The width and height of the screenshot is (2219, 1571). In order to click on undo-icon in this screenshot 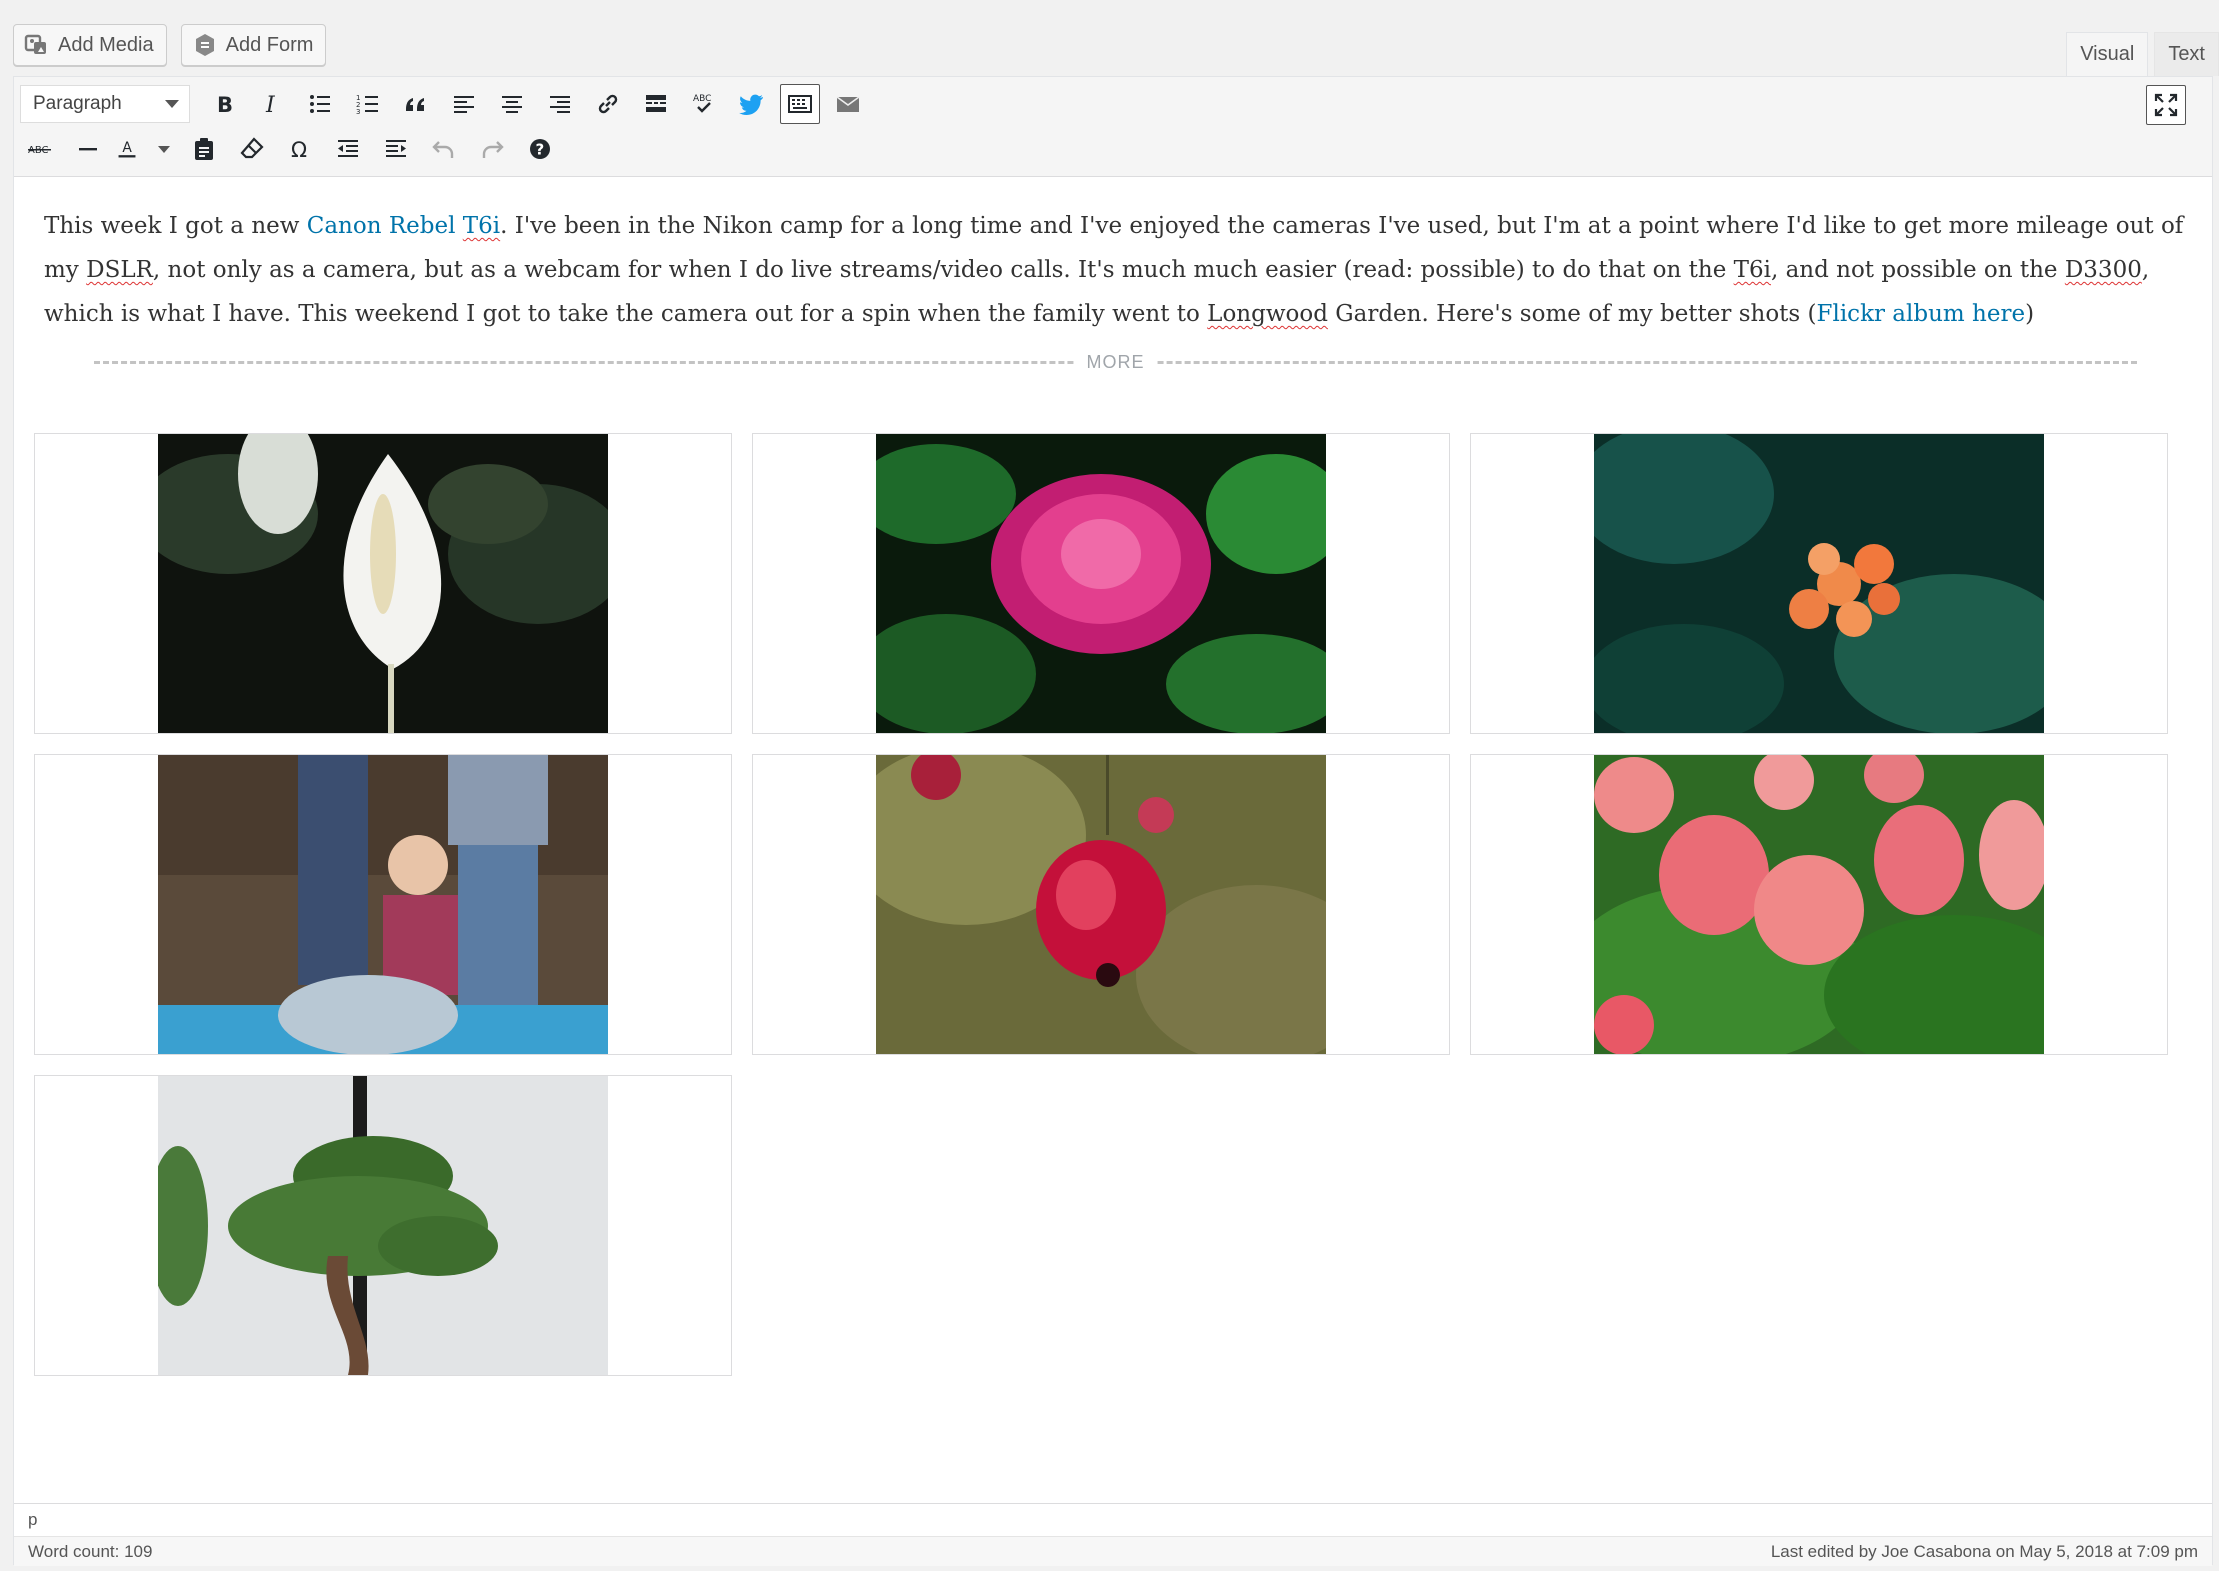, I will do `click(443, 149)`.